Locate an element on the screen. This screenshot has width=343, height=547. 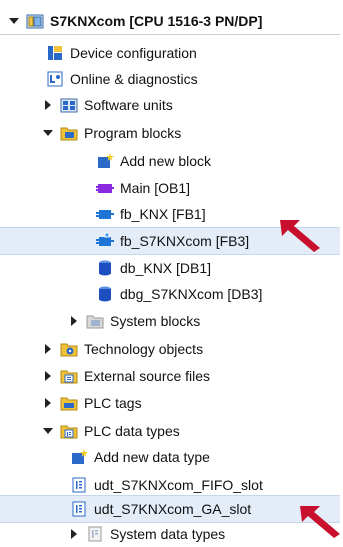
tree-item-label: Software units is located at coordinates (128, 105).